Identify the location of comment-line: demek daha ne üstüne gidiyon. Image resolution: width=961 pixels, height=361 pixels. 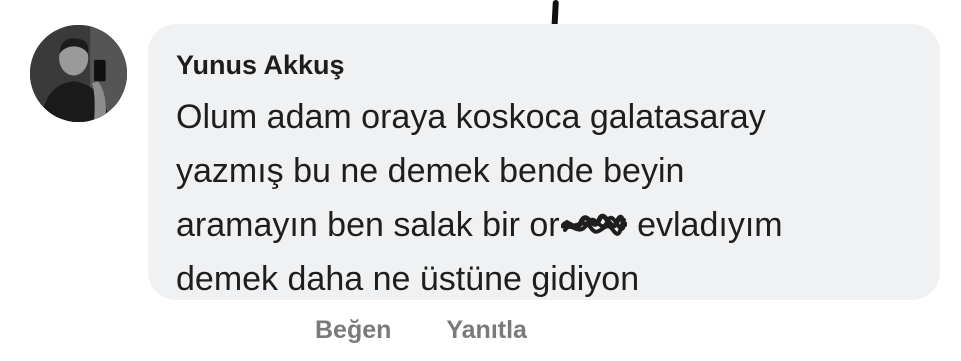
(408, 279).